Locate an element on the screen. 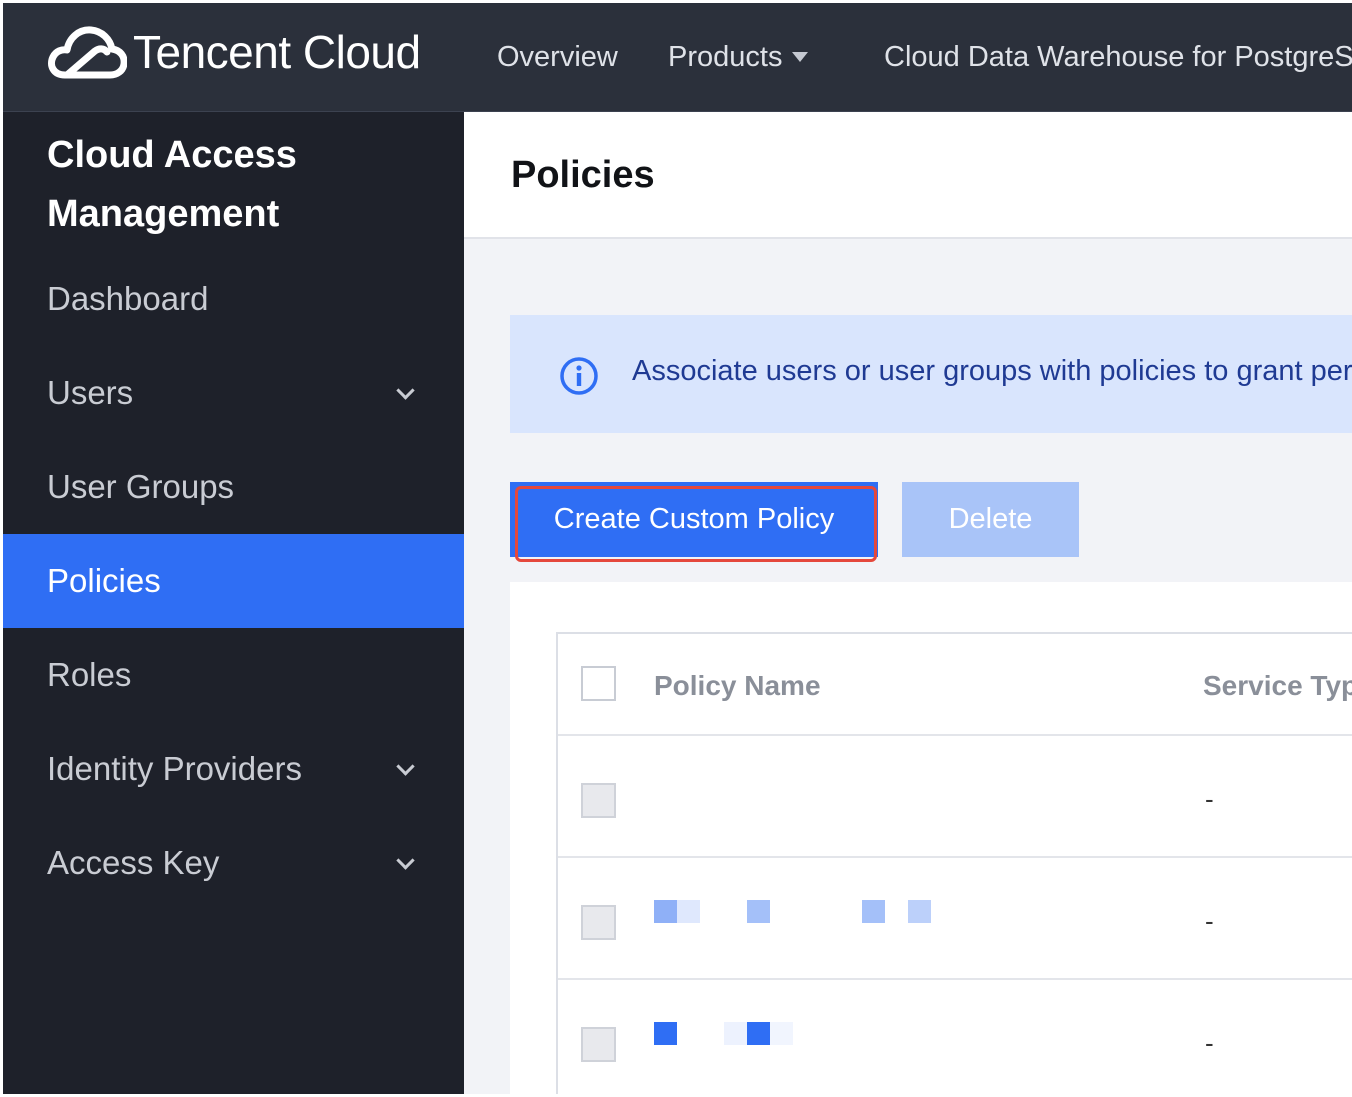 This screenshot has width=1352, height=1097. sidebar-item-label: User Groups is located at coordinates (141, 486).